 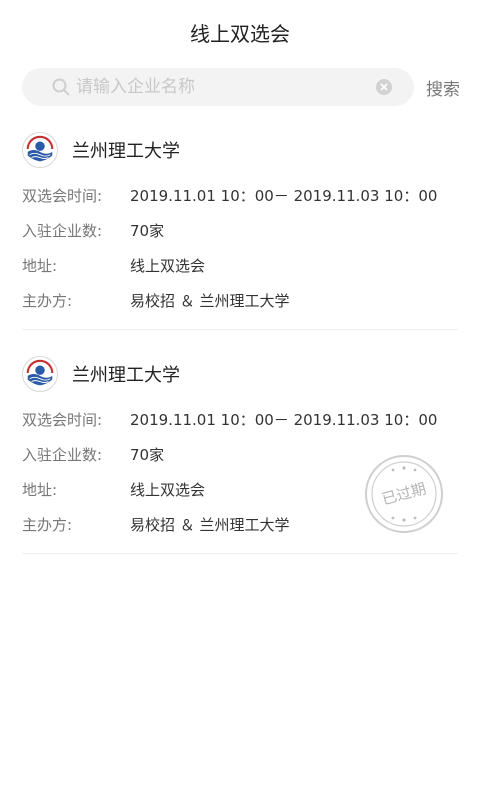 I want to click on search-box, so click(x=218, y=87).